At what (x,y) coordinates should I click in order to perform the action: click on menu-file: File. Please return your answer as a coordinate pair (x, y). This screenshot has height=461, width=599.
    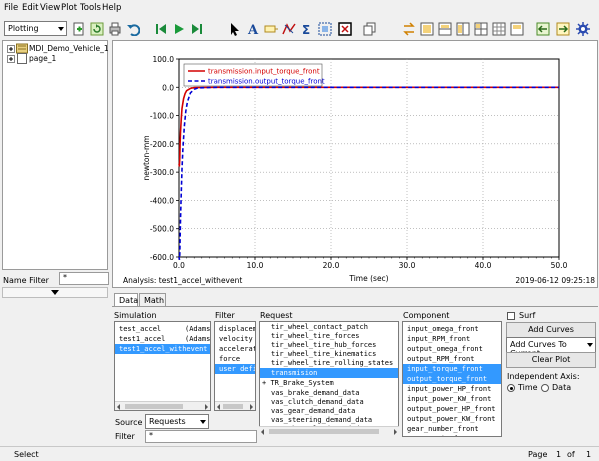
    Looking at the image, I should click on (11, 8).